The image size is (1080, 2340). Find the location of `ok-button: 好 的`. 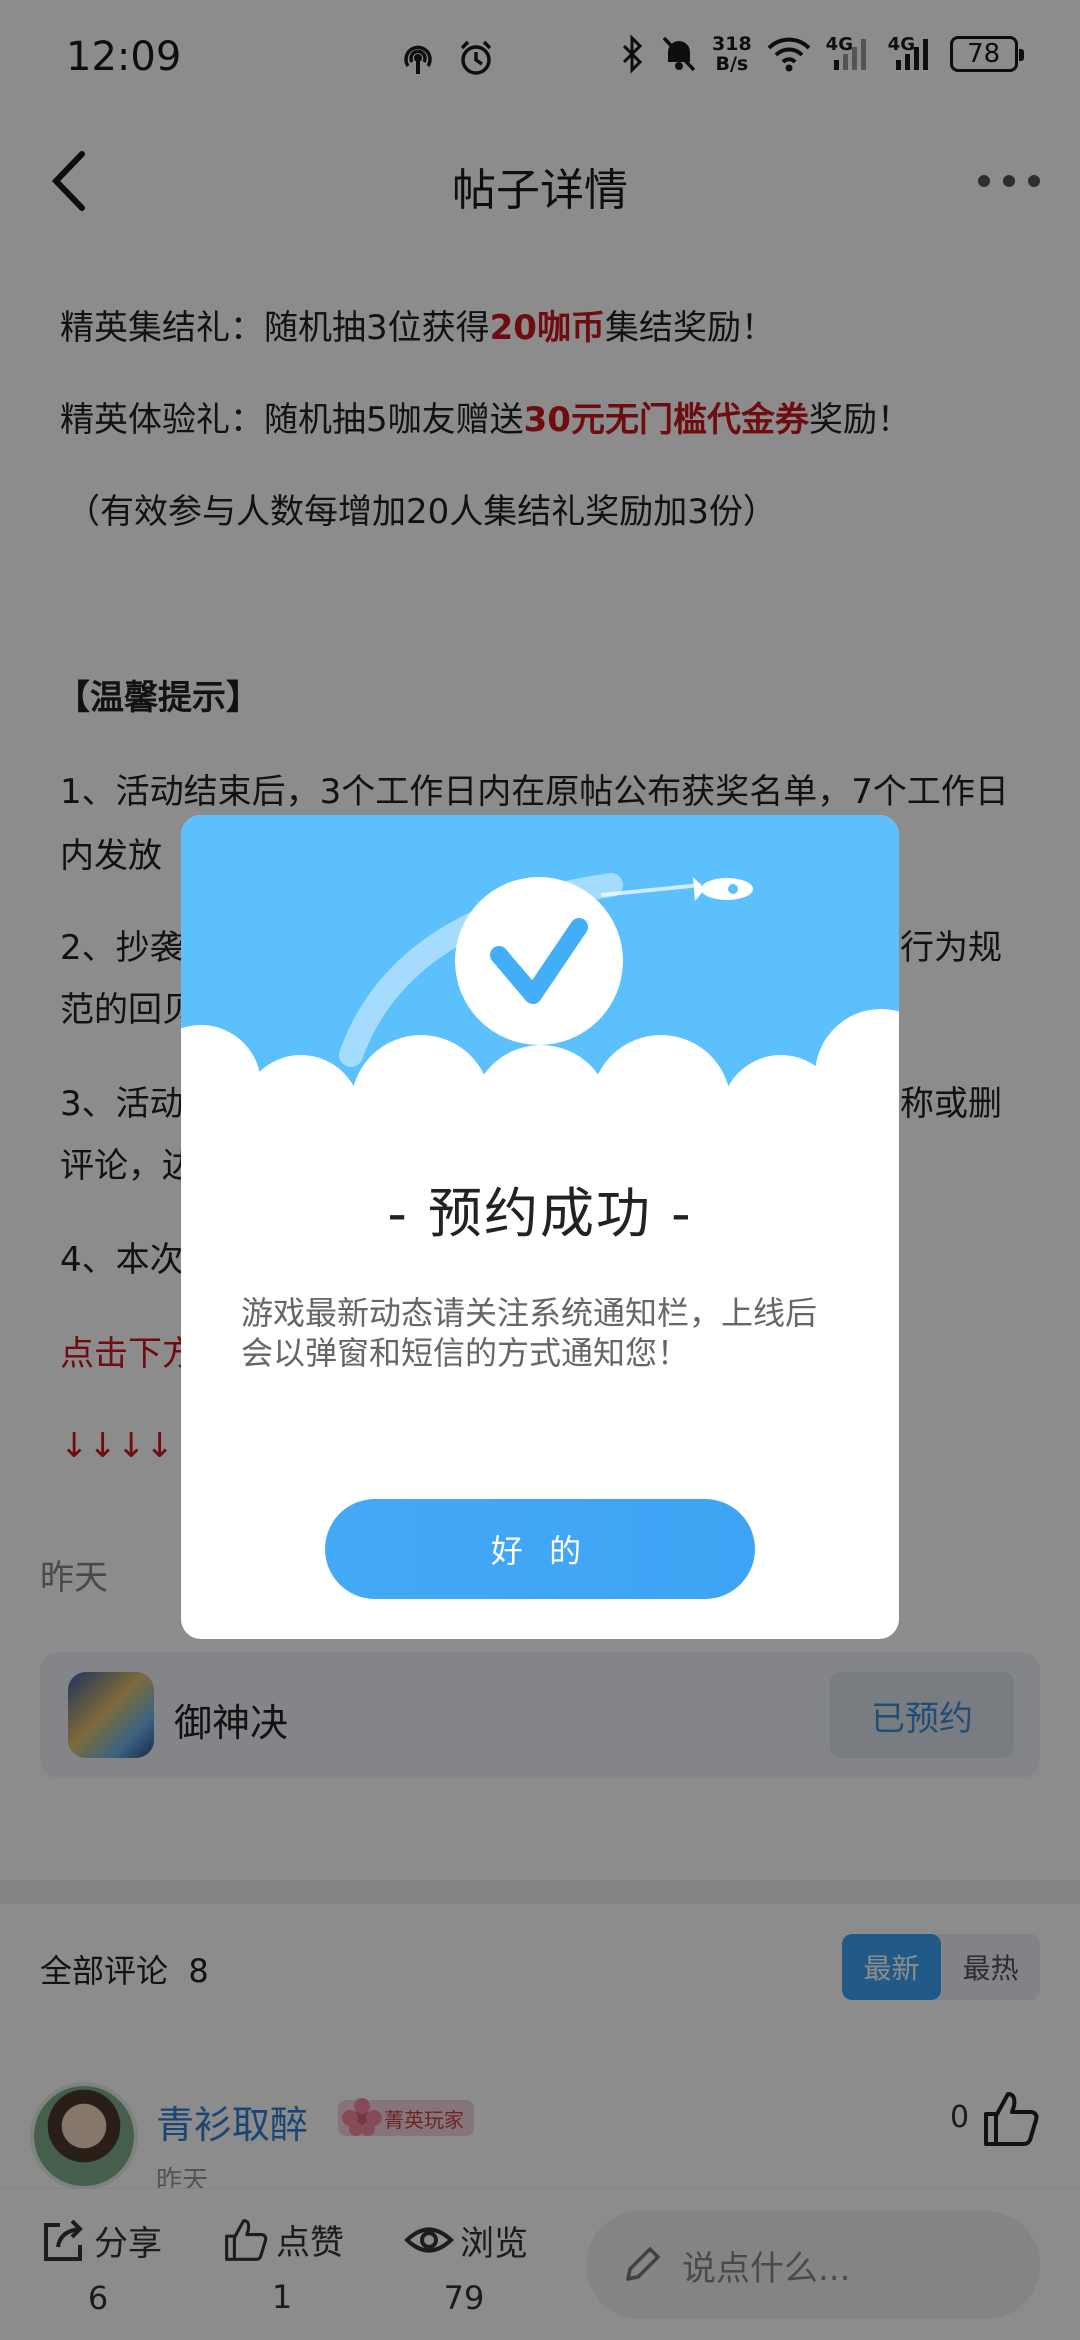

ok-button: 好 的 is located at coordinates (540, 1549).